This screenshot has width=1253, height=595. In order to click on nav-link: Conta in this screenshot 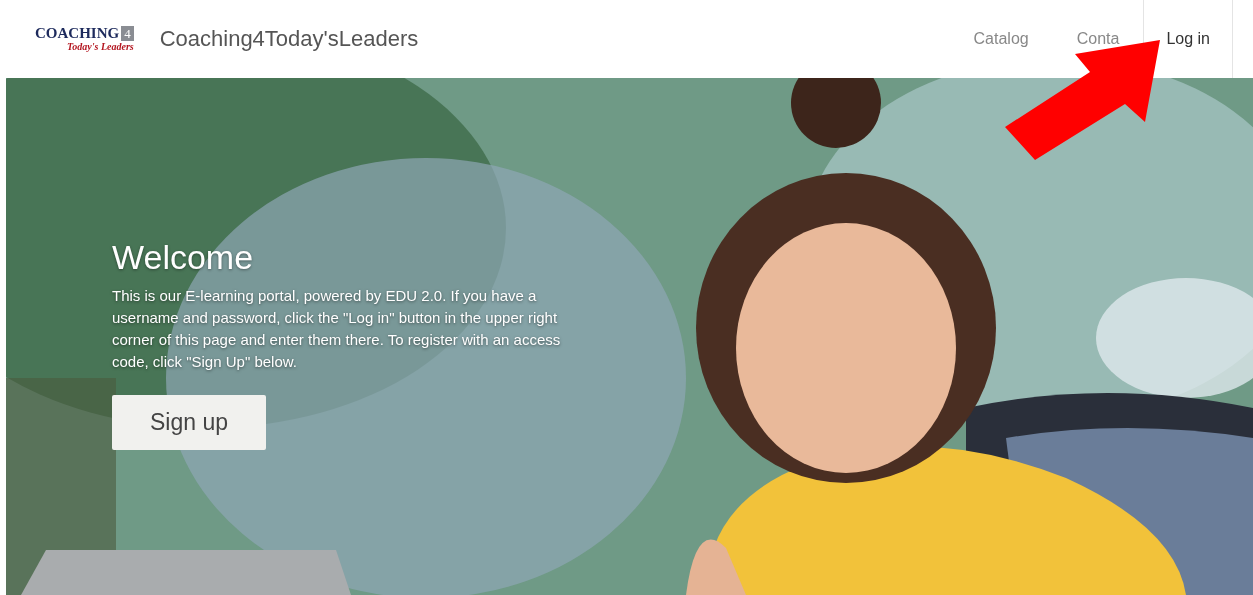, I will do `click(1098, 39)`.